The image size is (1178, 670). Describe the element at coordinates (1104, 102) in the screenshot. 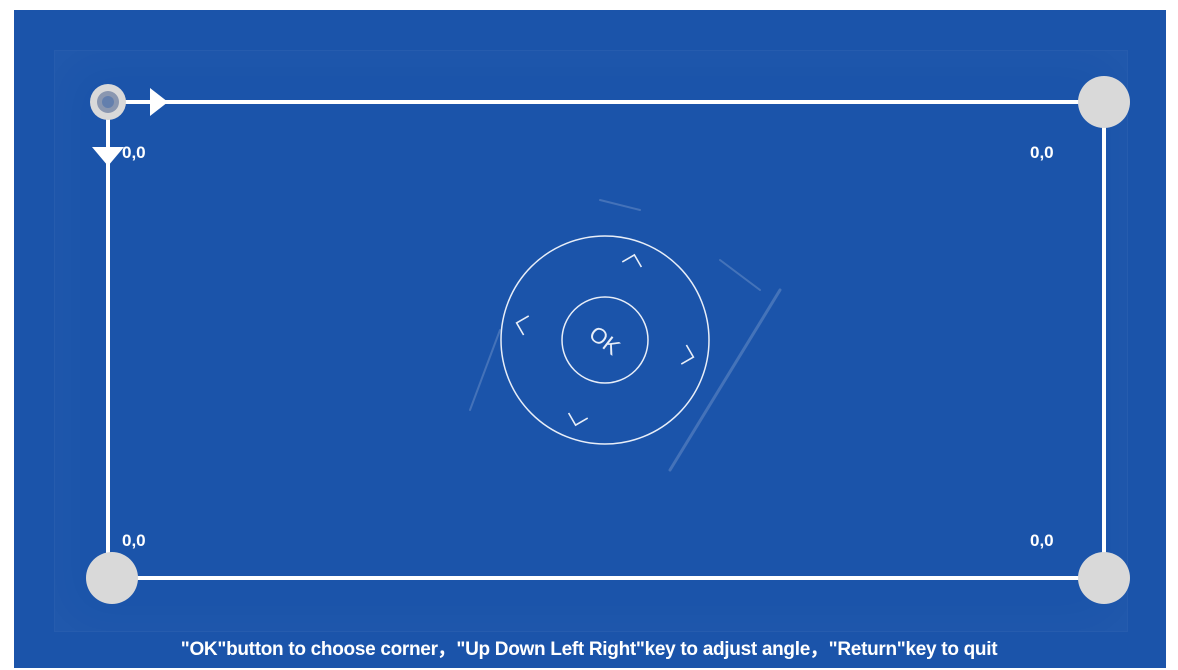

I see `corner-handle-top-right` at that location.